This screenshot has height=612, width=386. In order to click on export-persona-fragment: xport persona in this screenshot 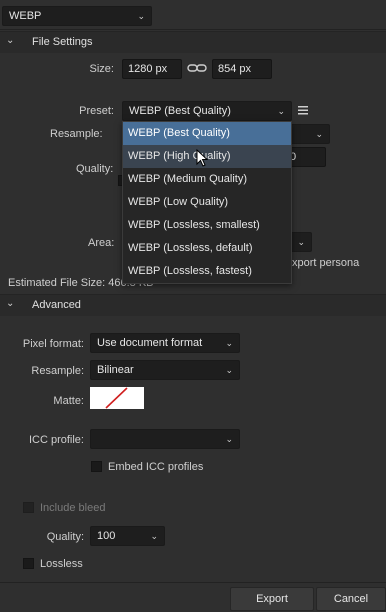, I will do `click(326, 263)`.